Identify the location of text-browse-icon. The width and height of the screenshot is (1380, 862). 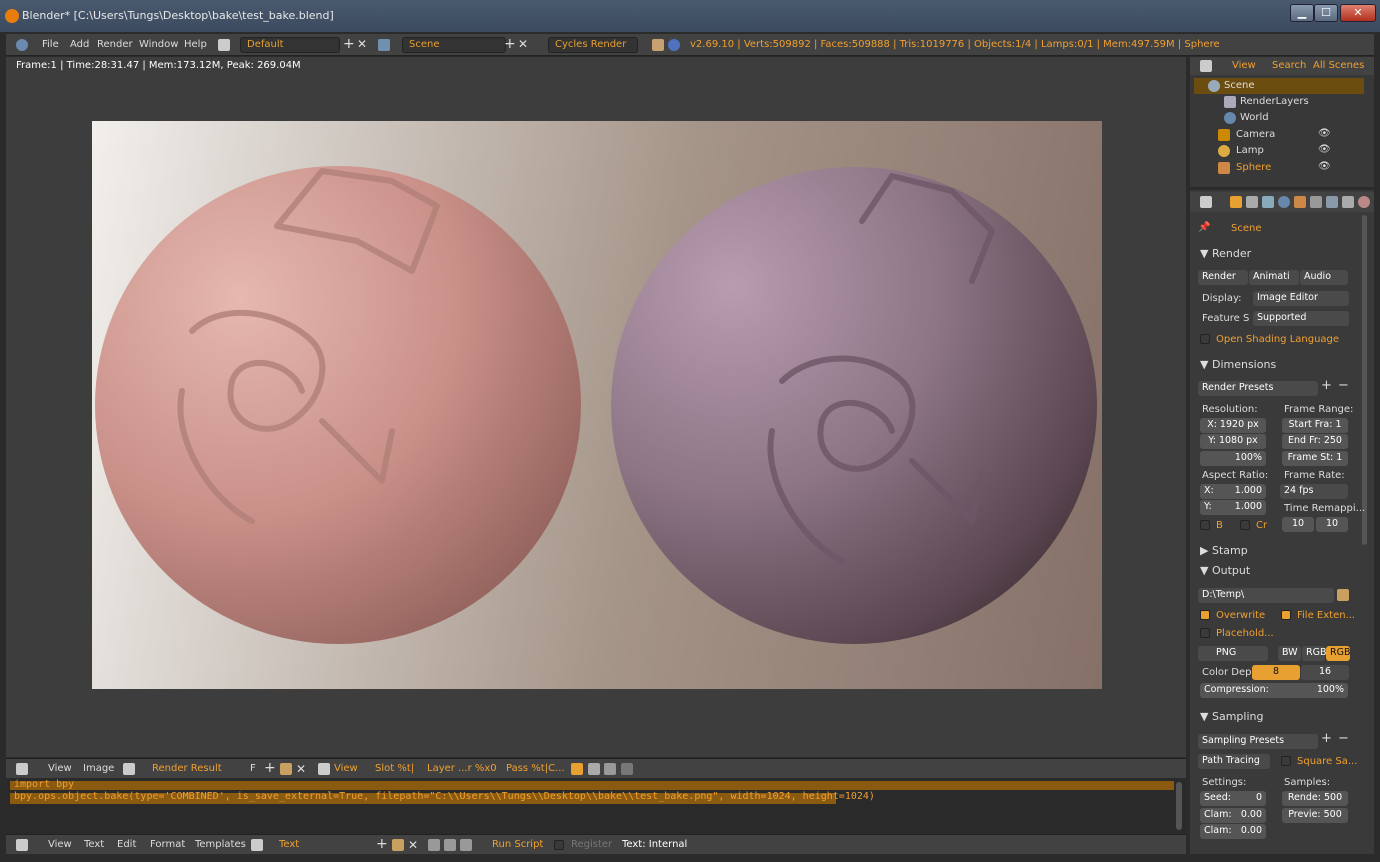
(257, 845).